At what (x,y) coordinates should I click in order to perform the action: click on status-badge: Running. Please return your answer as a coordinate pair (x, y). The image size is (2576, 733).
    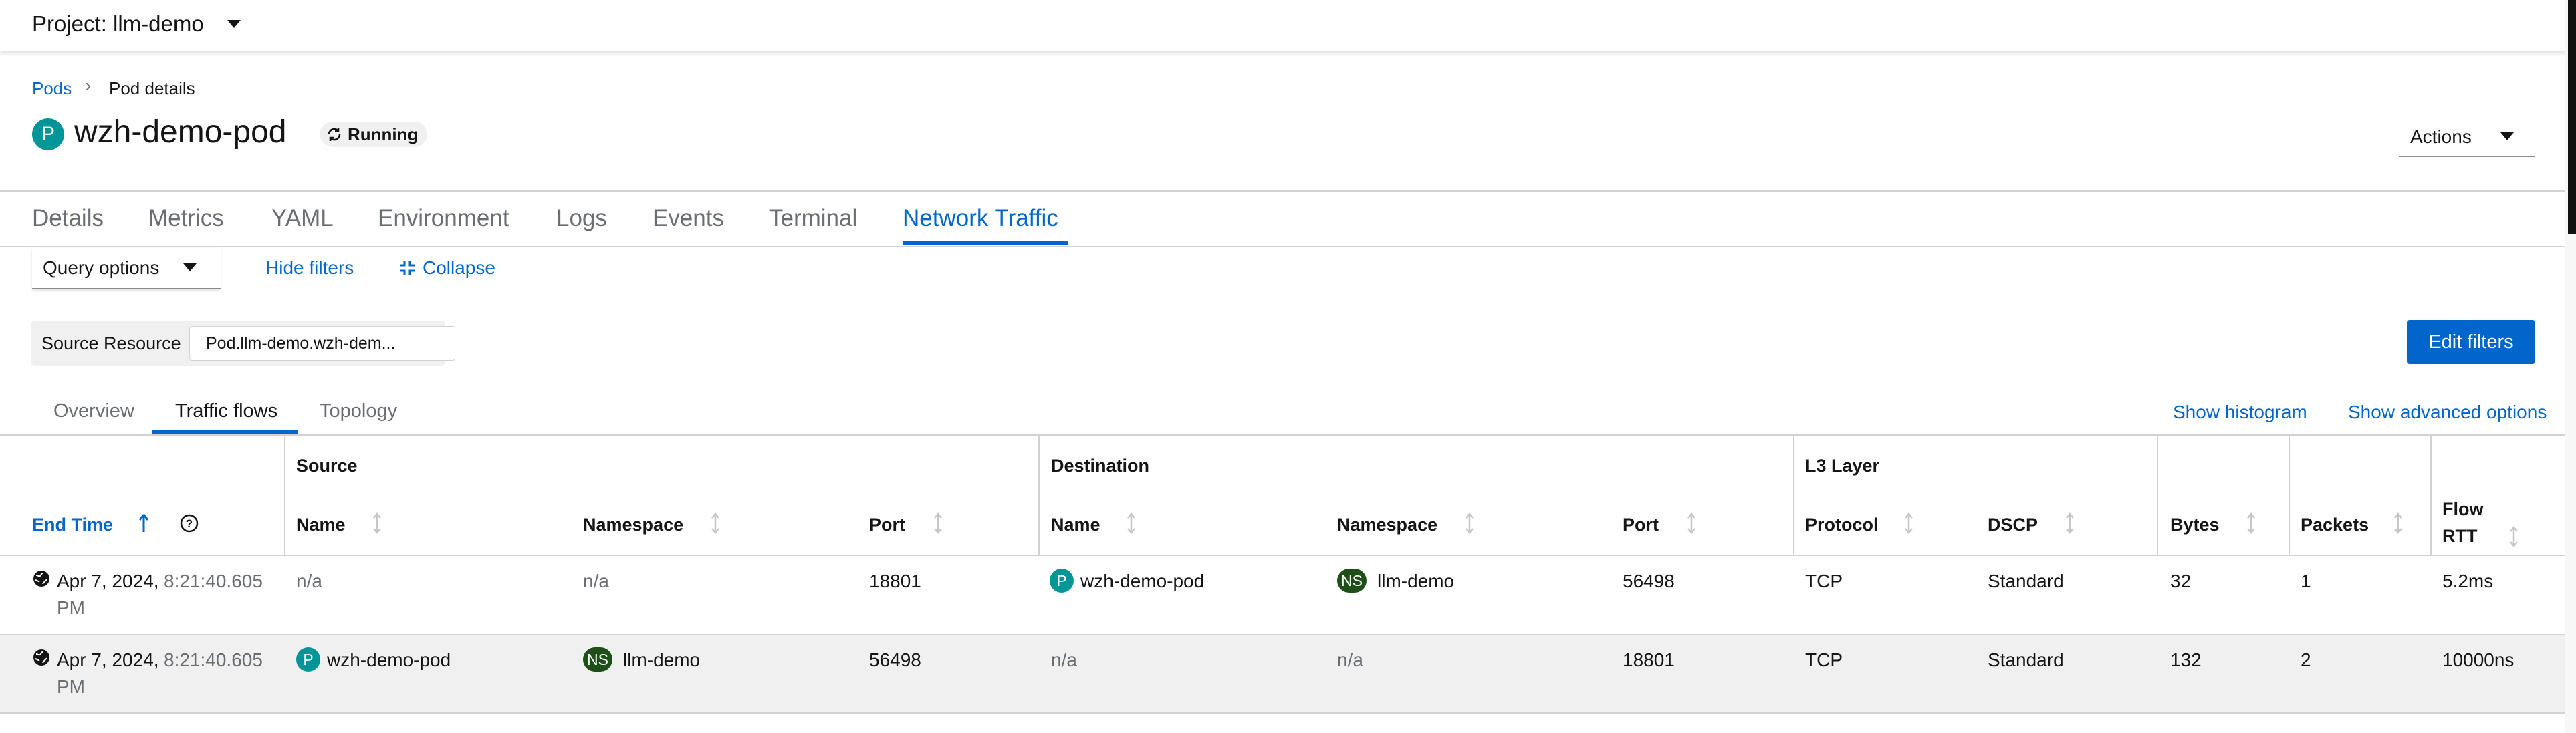
    Looking at the image, I should click on (374, 134).